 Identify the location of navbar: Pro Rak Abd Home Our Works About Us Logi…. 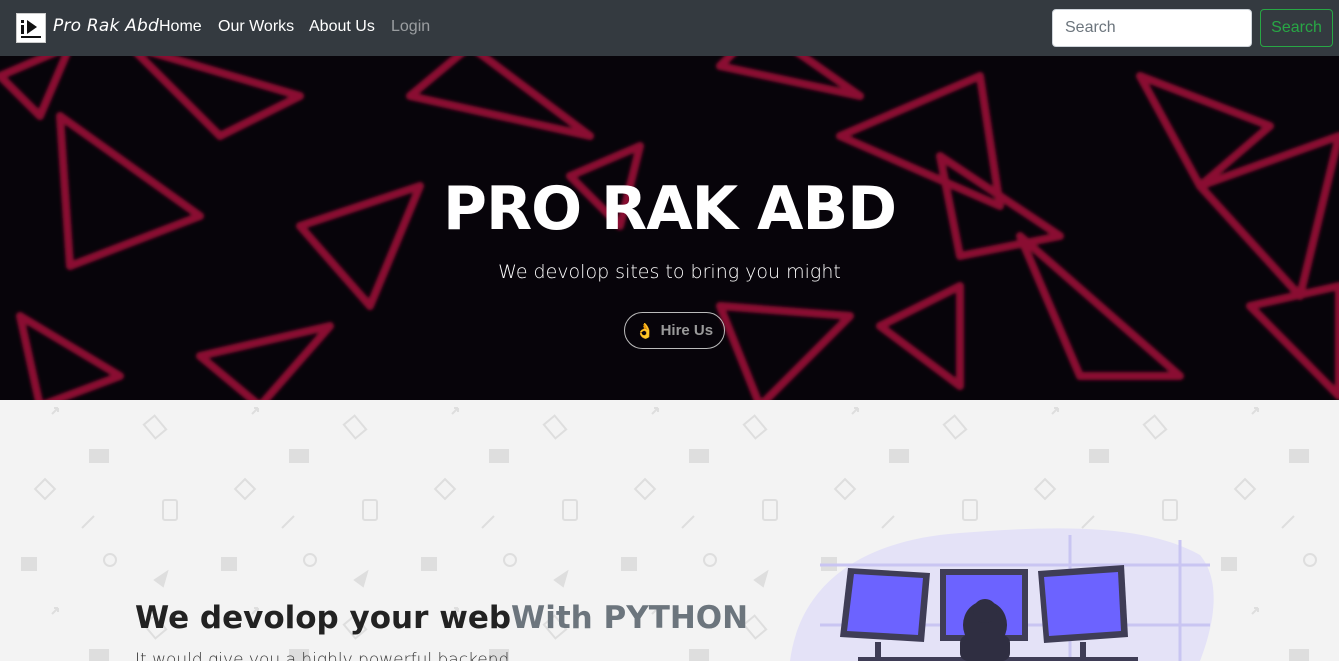
(669, 28).